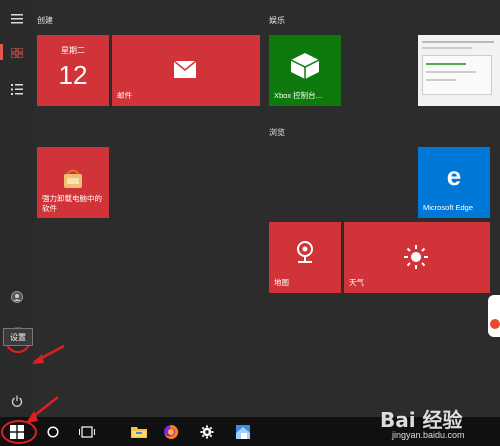 The height and width of the screenshot is (446, 500). I want to click on taskbar-settings-icon, so click(207, 431).